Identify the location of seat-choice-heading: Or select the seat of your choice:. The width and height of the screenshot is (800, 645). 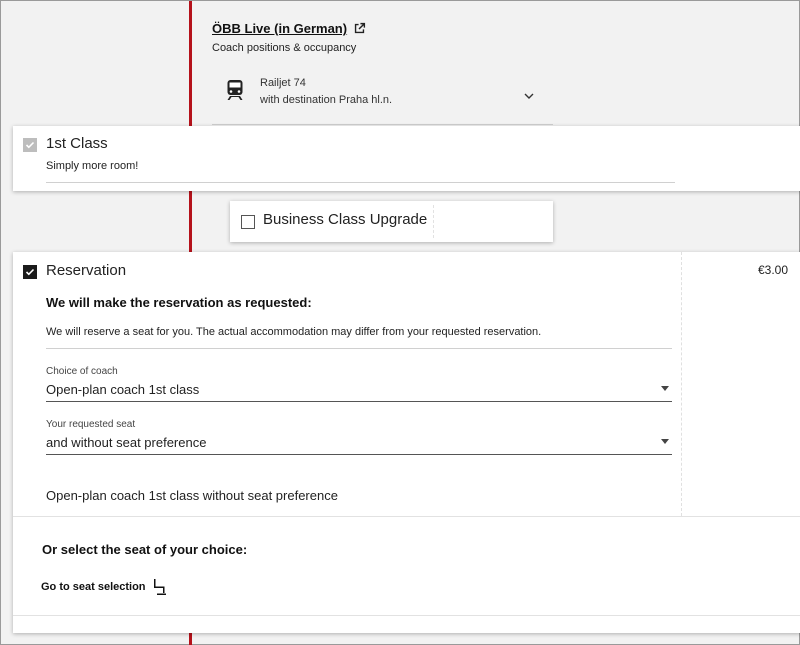
(145, 549).